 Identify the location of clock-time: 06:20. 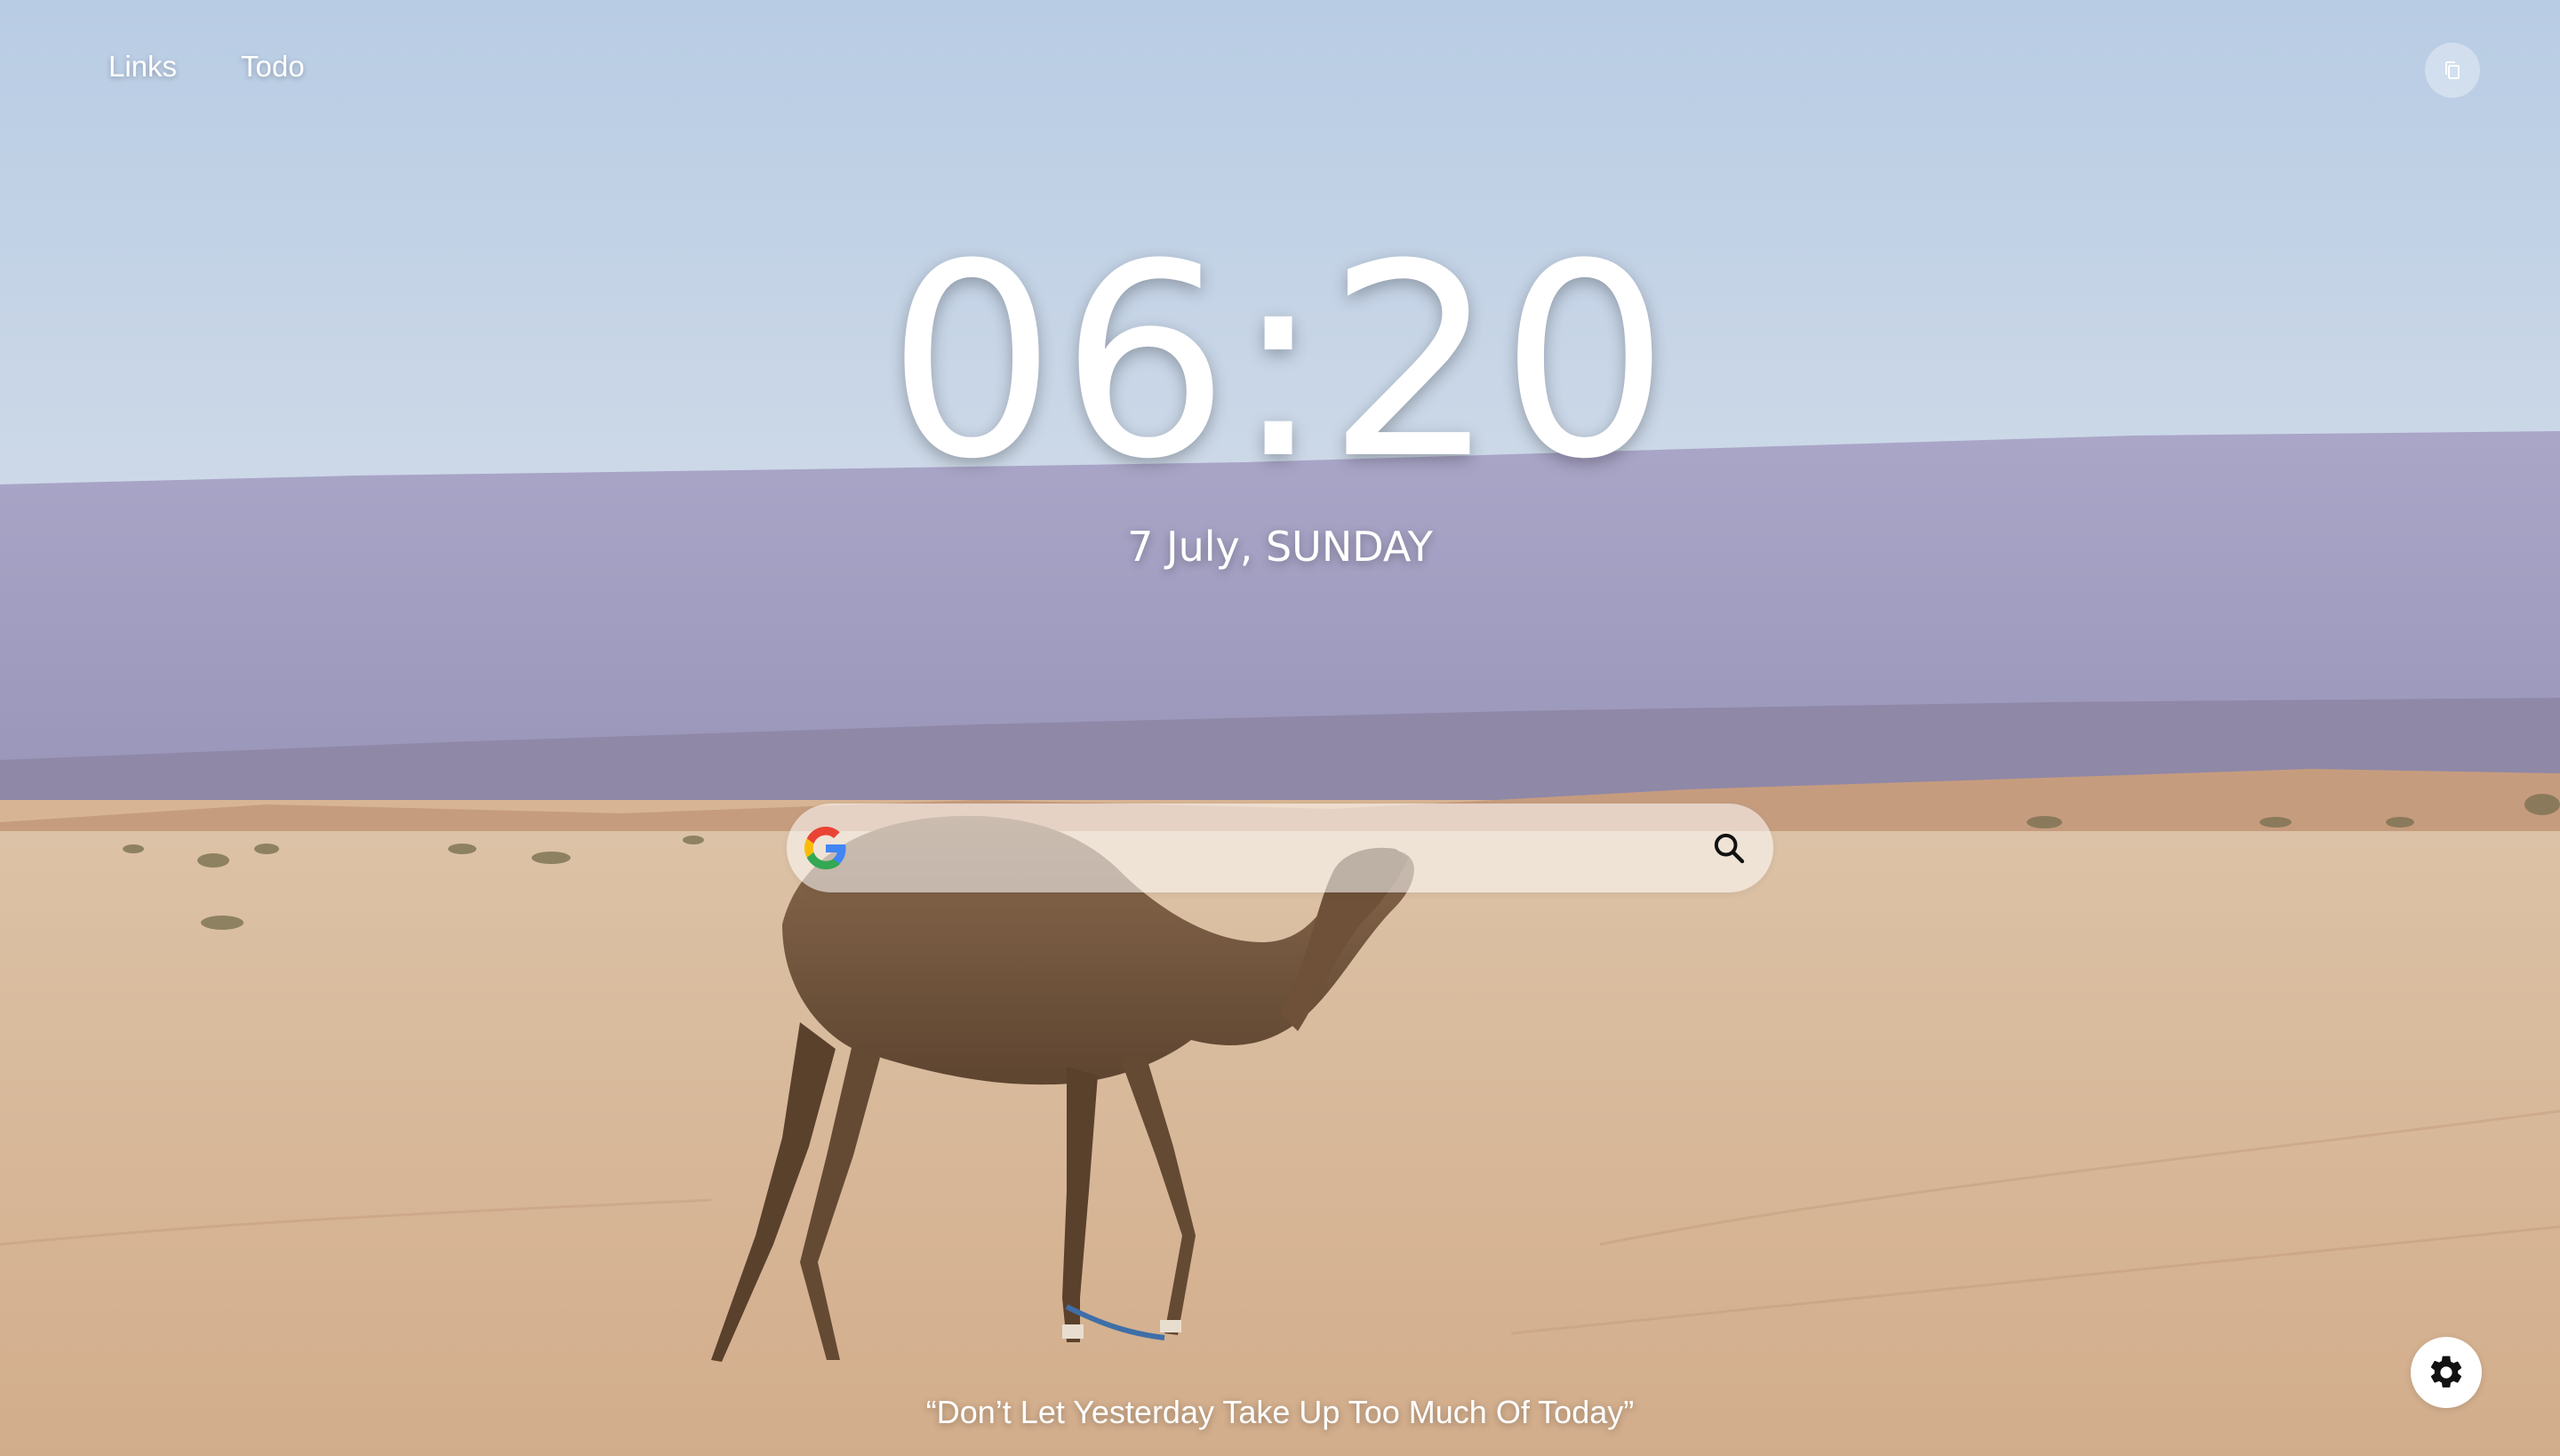
(1280, 362).